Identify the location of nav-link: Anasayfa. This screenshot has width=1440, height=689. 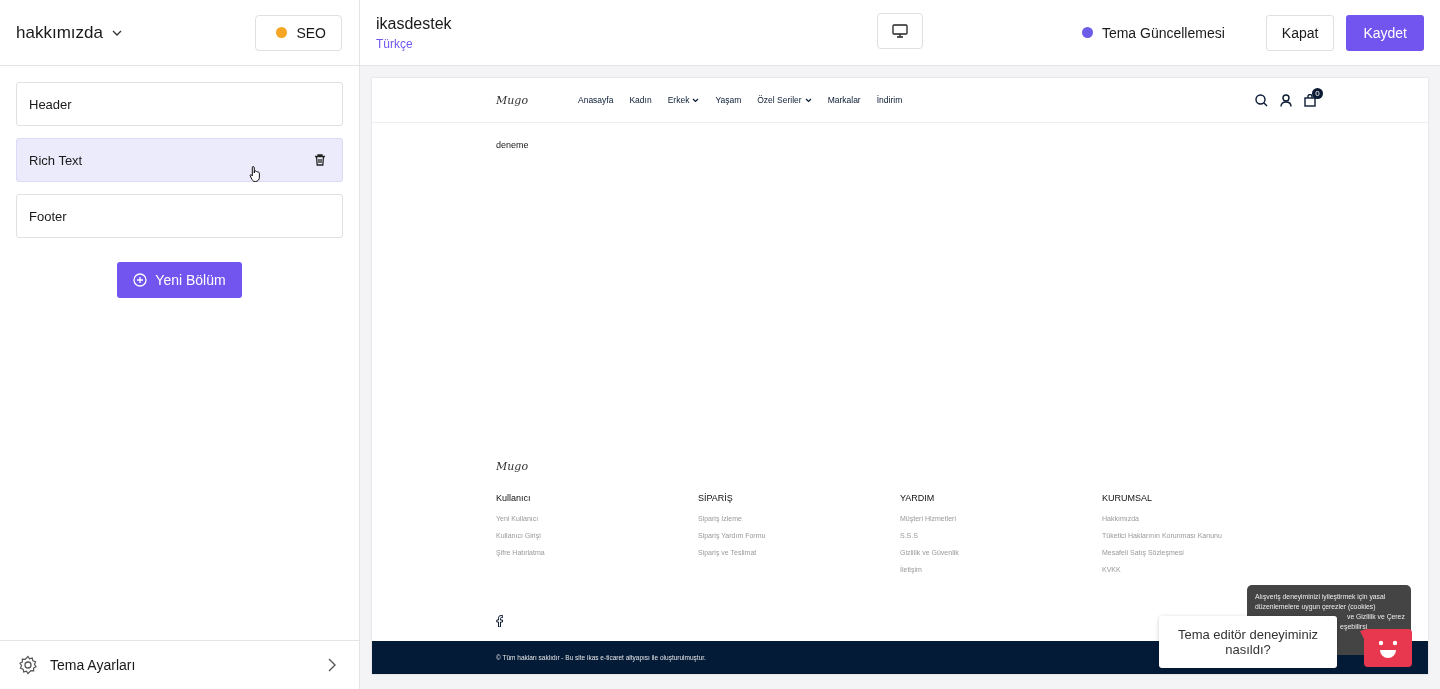
(596, 100).